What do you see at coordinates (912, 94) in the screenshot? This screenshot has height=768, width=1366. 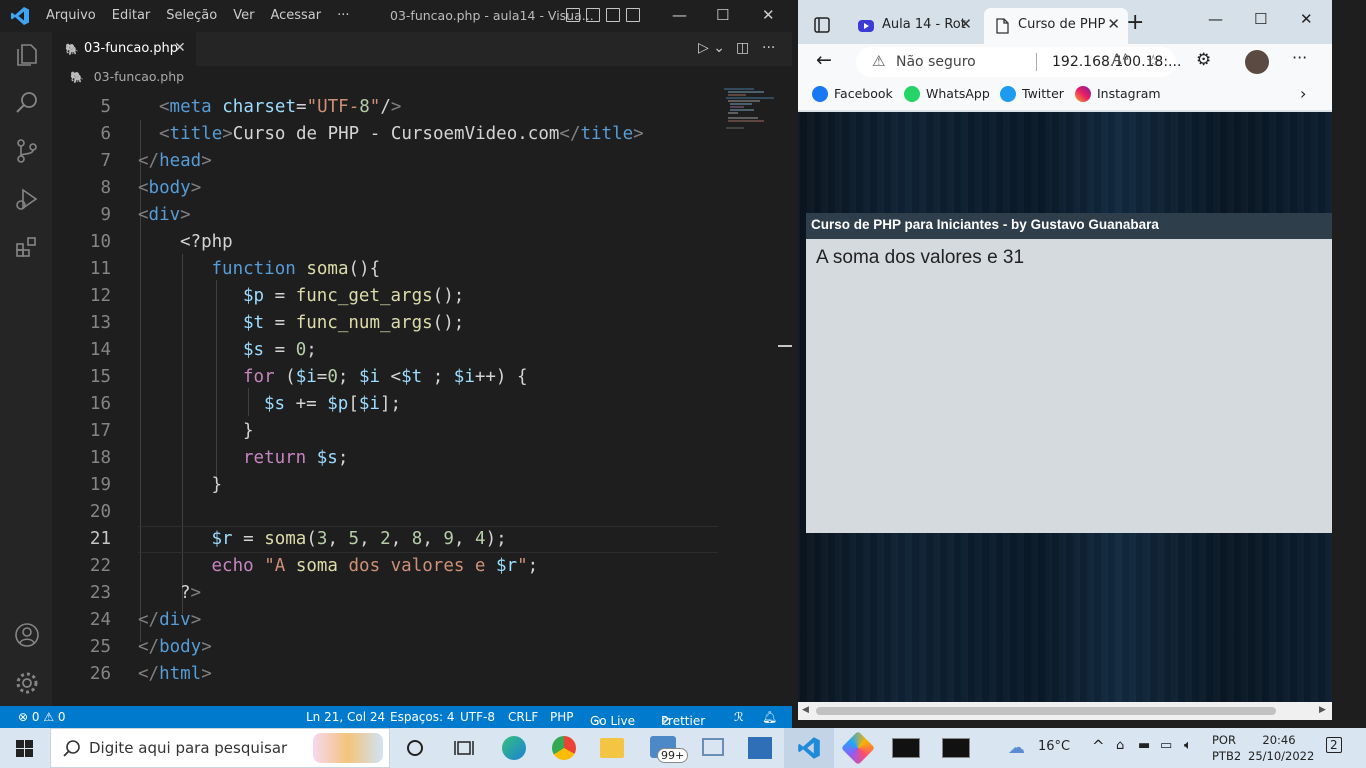 I see `whatsapp-icon` at bounding box center [912, 94].